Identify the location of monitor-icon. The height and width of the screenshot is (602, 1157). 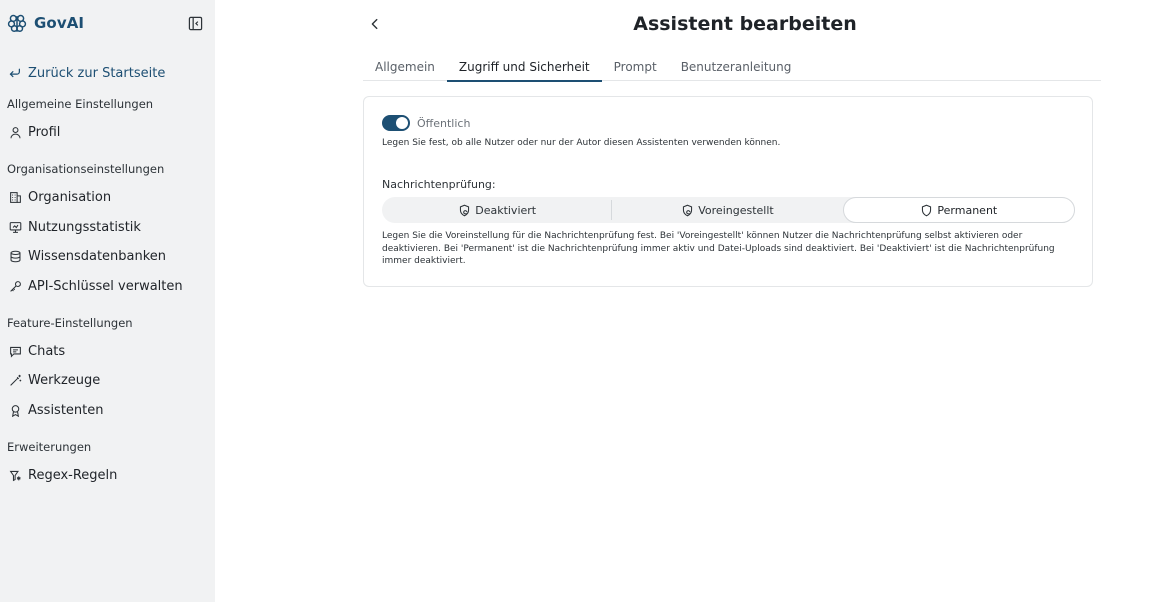
(15, 227).